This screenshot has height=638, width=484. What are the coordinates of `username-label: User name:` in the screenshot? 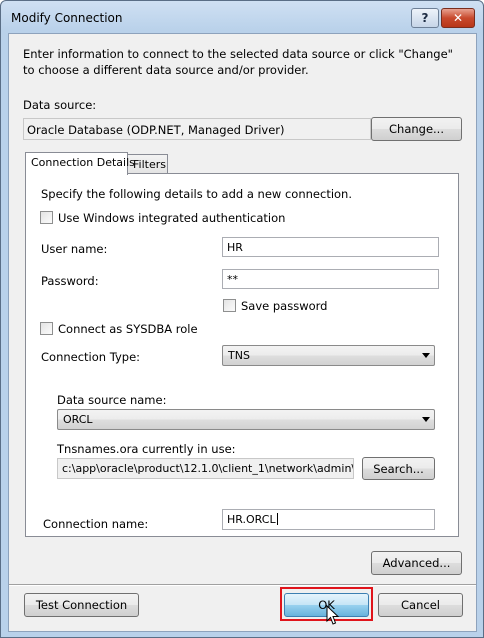 It's located at (74, 249).